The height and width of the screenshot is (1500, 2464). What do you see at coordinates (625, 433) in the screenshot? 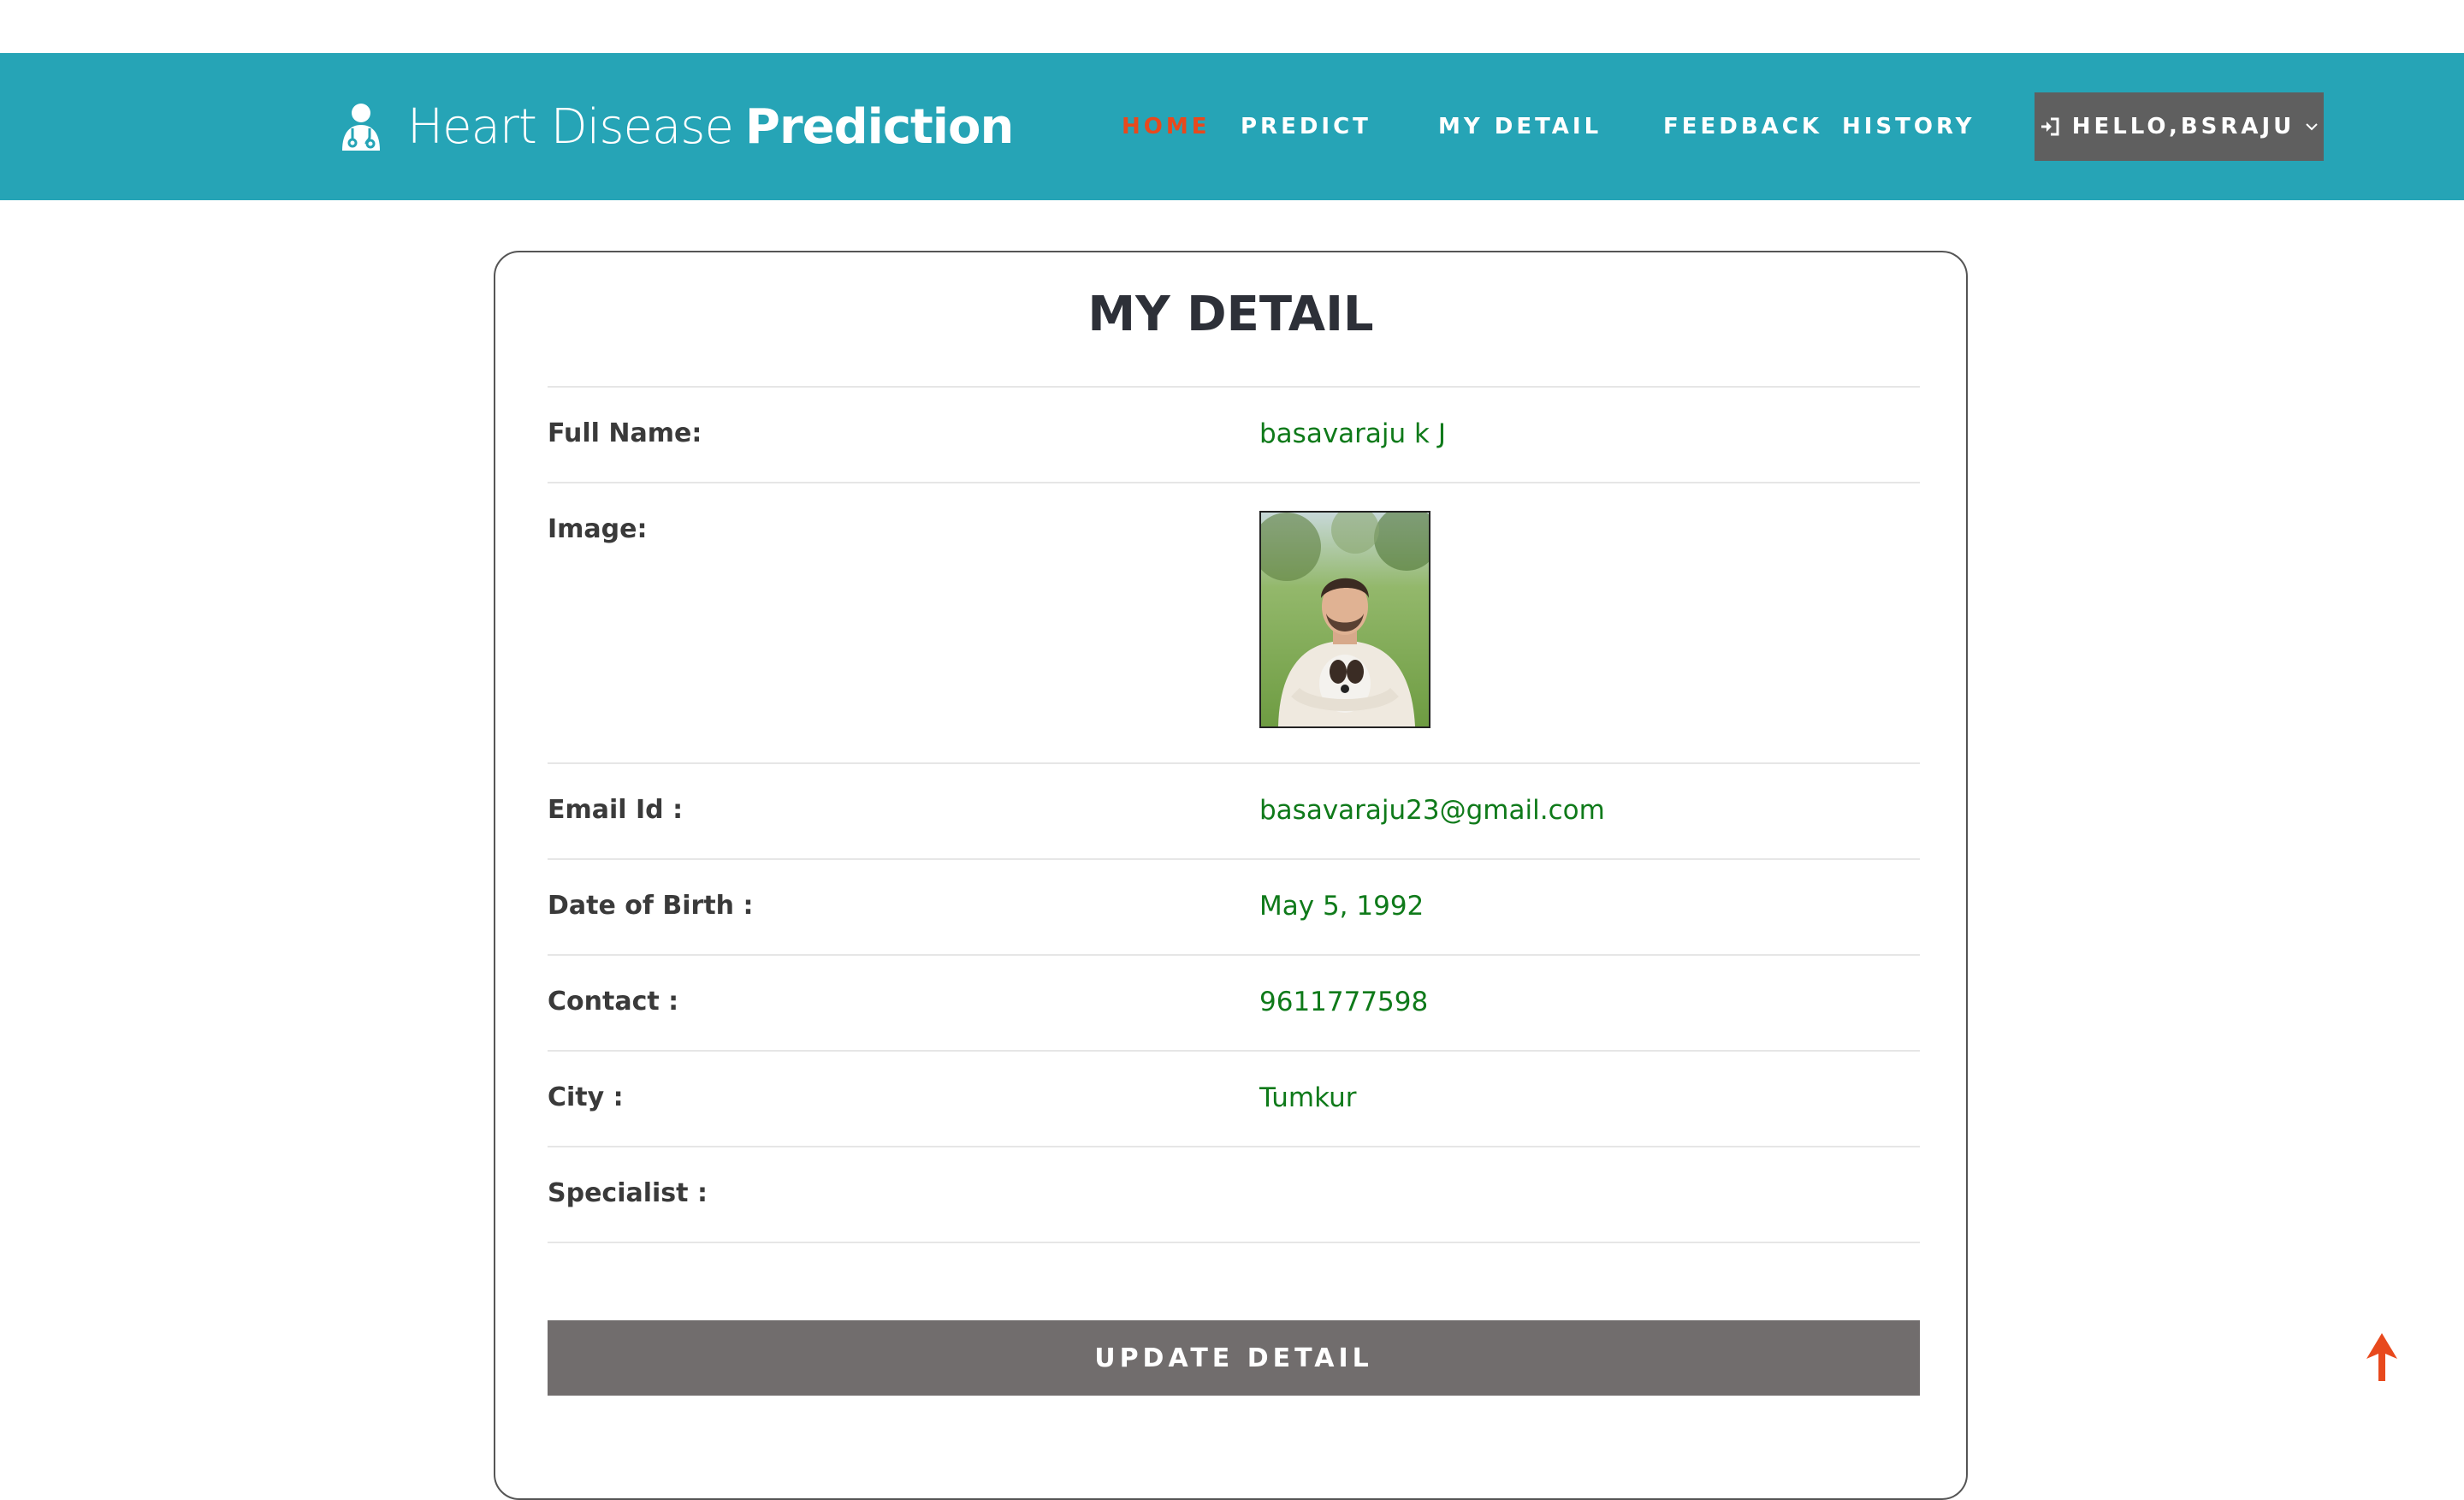
I see `full-name-label: Full Name:` at bounding box center [625, 433].